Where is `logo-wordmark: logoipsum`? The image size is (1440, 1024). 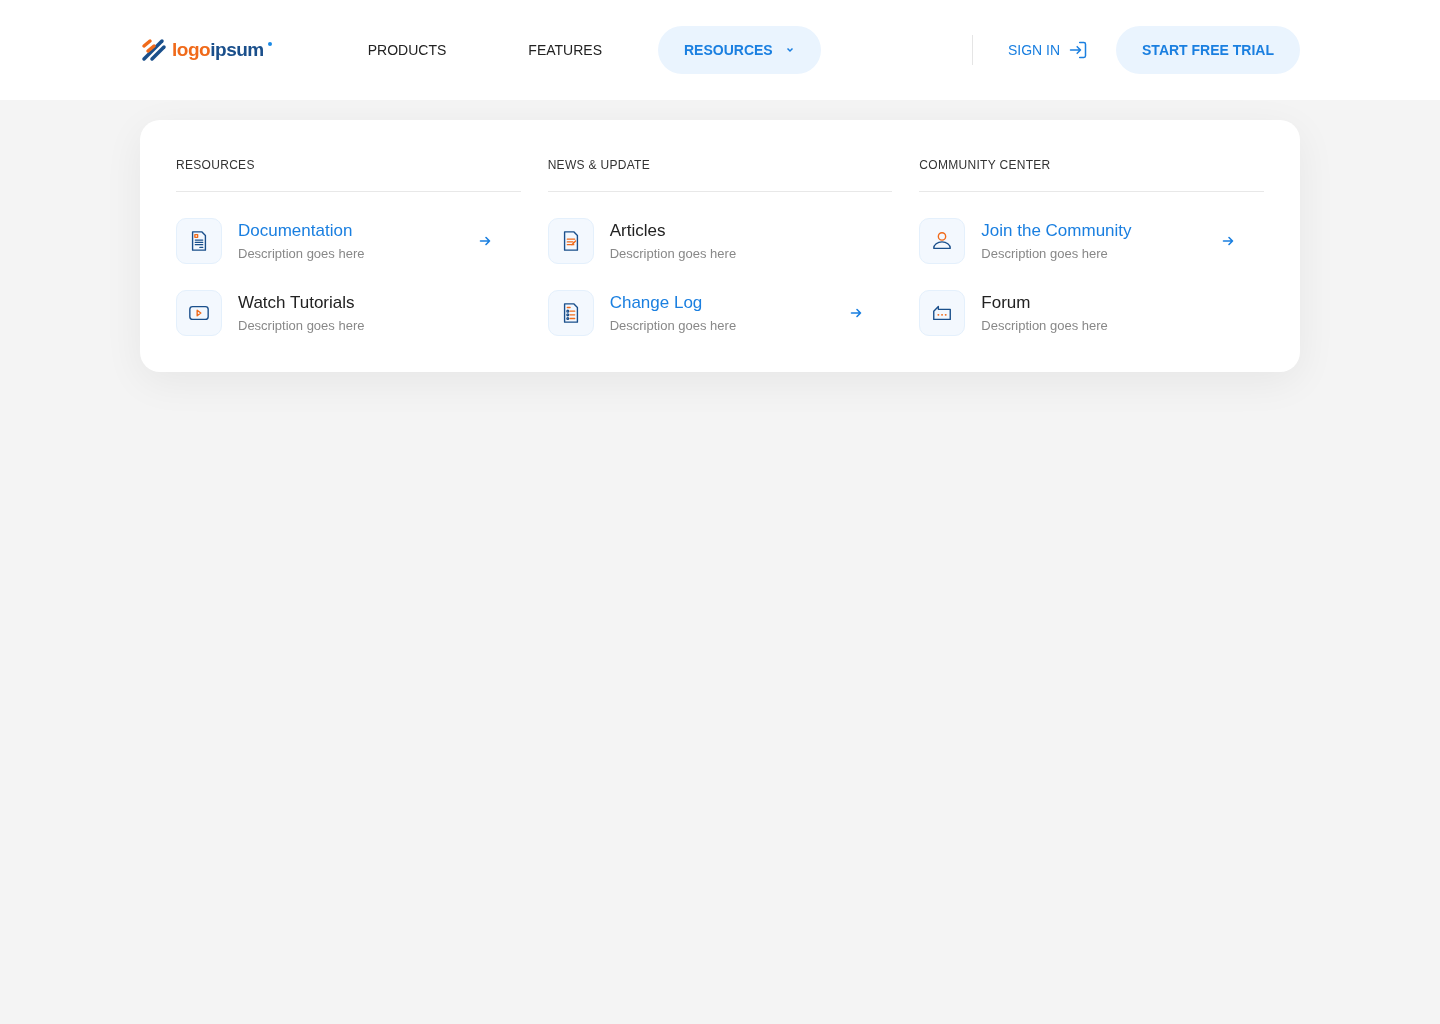 logo-wordmark: logoipsum is located at coordinates (218, 49).